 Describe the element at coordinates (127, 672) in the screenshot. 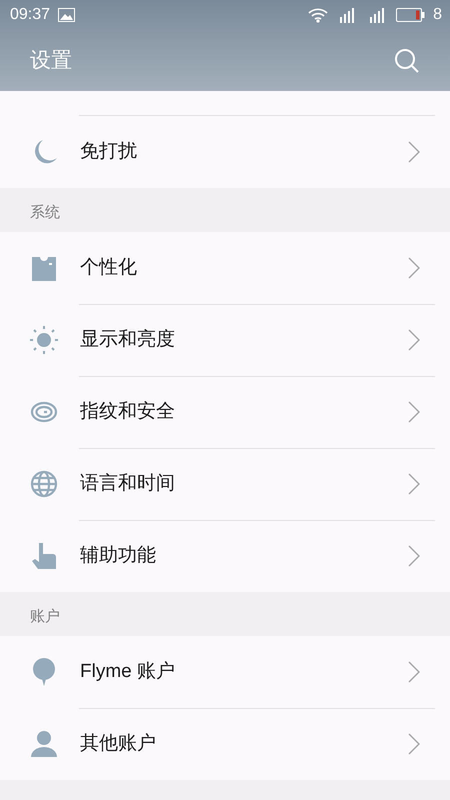

I see `item-label: Flyme 账户` at that location.